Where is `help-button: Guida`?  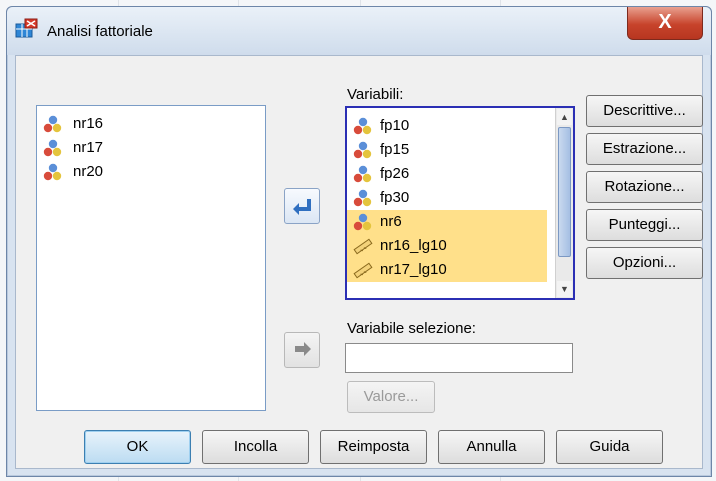
help-button: Guida is located at coordinates (609, 447).